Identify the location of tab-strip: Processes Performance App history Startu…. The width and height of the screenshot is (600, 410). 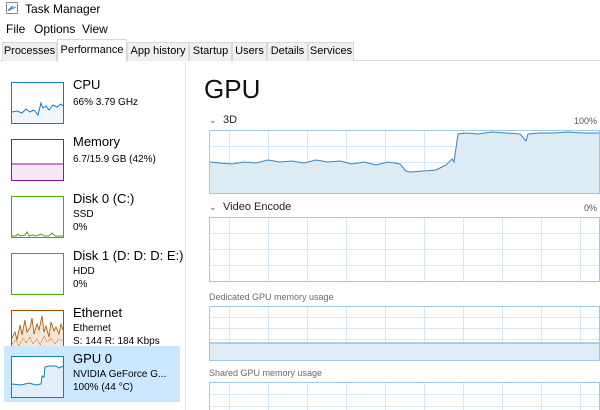
(300, 50).